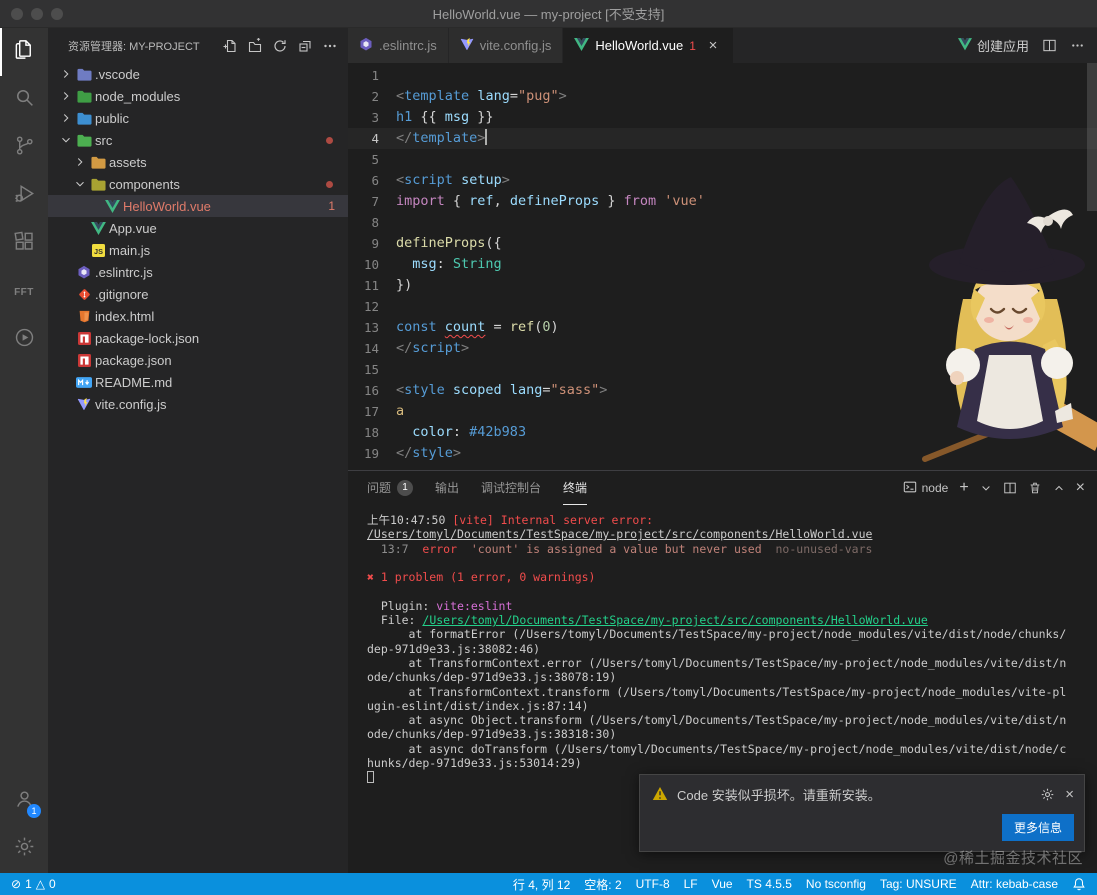  Describe the element at coordinates (198, 316) in the screenshot. I see `tree-item-index-html: index.html` at that location.